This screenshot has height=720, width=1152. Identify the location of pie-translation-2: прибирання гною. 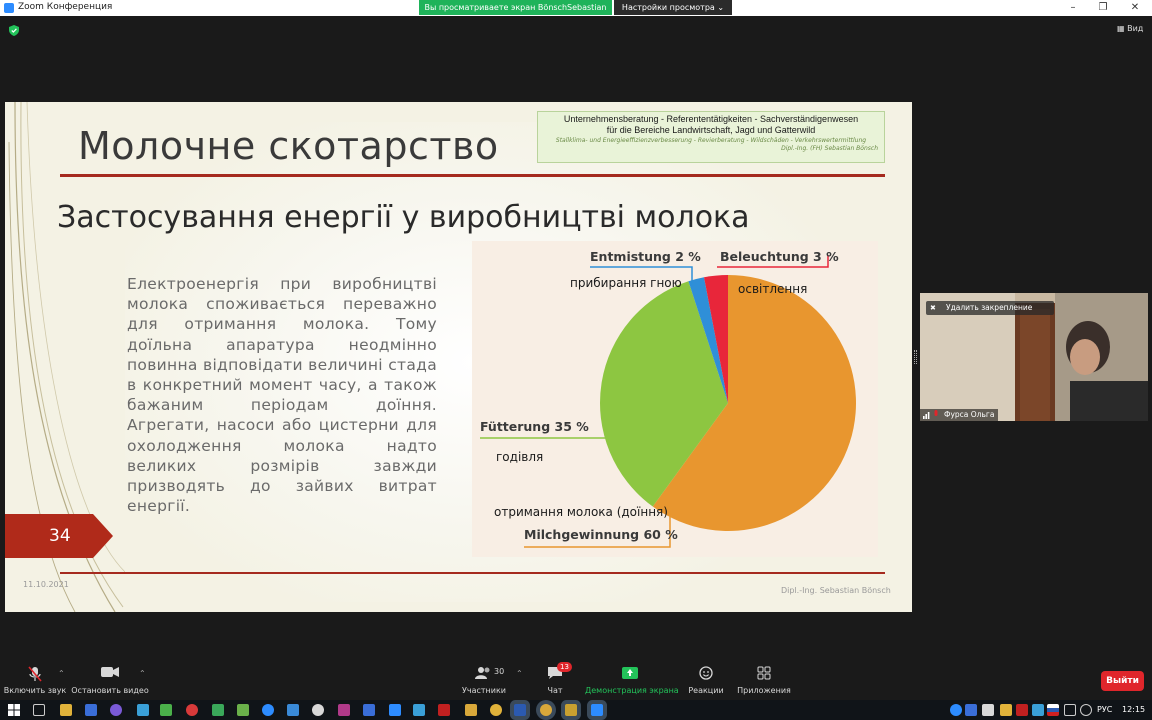
(626, 283).